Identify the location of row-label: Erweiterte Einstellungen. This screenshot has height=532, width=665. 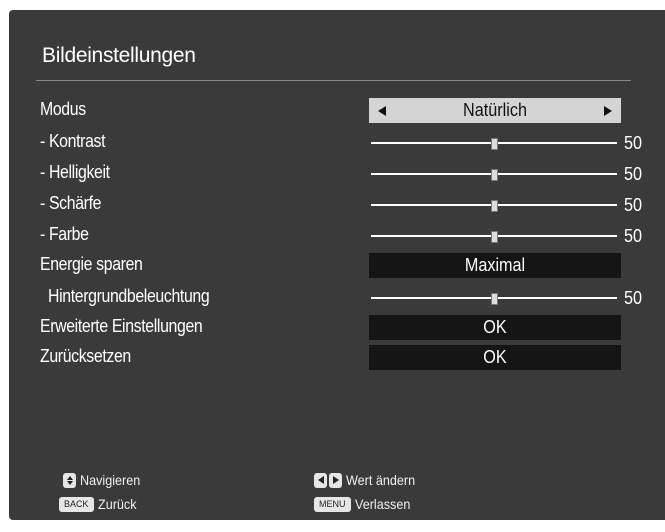
(121, 326).